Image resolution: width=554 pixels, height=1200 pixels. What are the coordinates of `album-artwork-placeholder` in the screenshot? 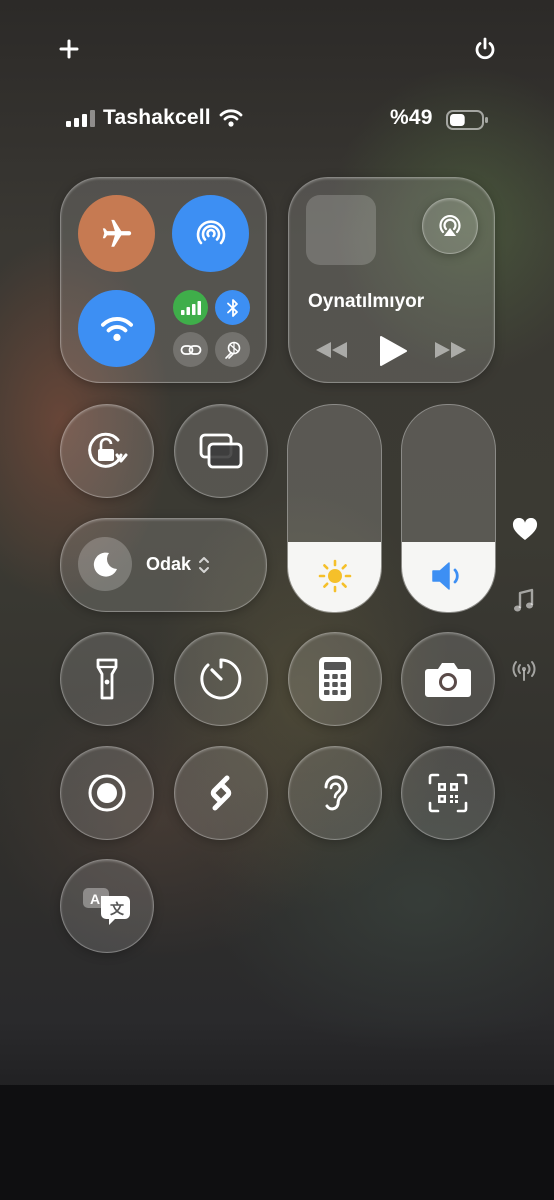 It's located at (341, 230).